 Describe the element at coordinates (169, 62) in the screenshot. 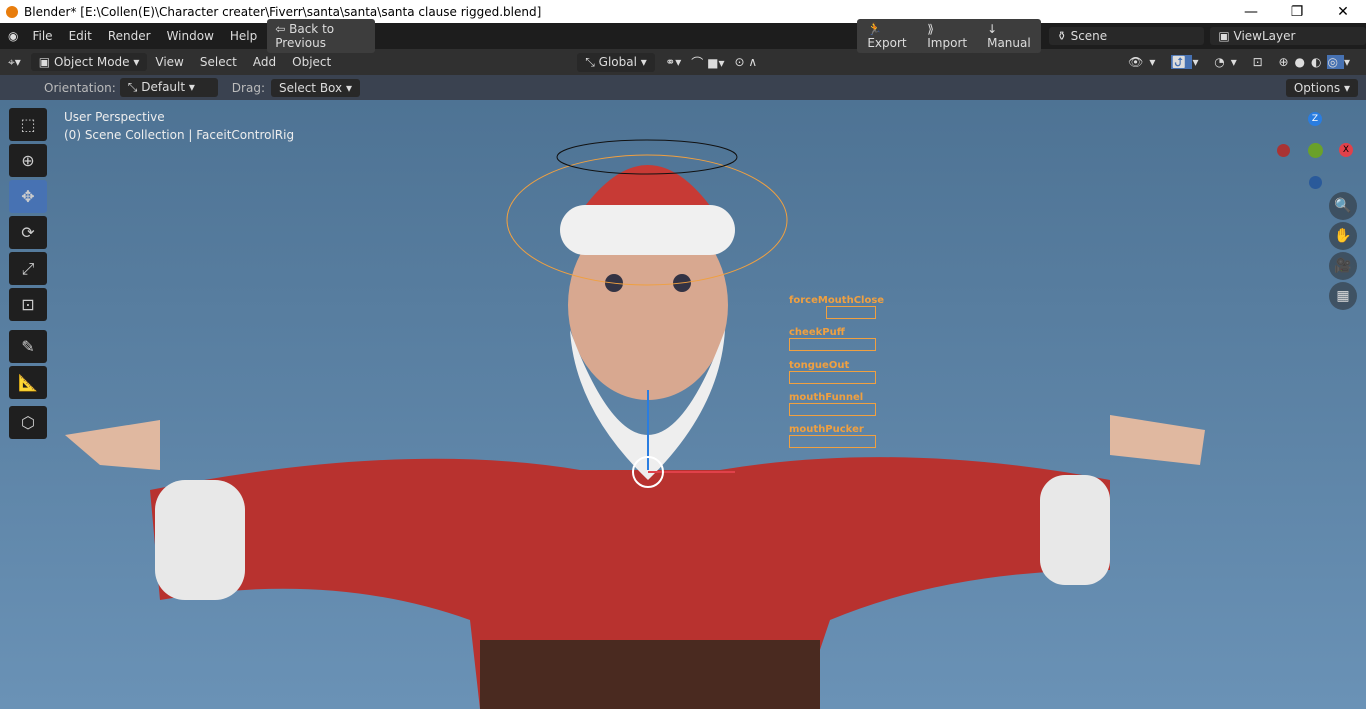

I see `menu-view: View` at that location.